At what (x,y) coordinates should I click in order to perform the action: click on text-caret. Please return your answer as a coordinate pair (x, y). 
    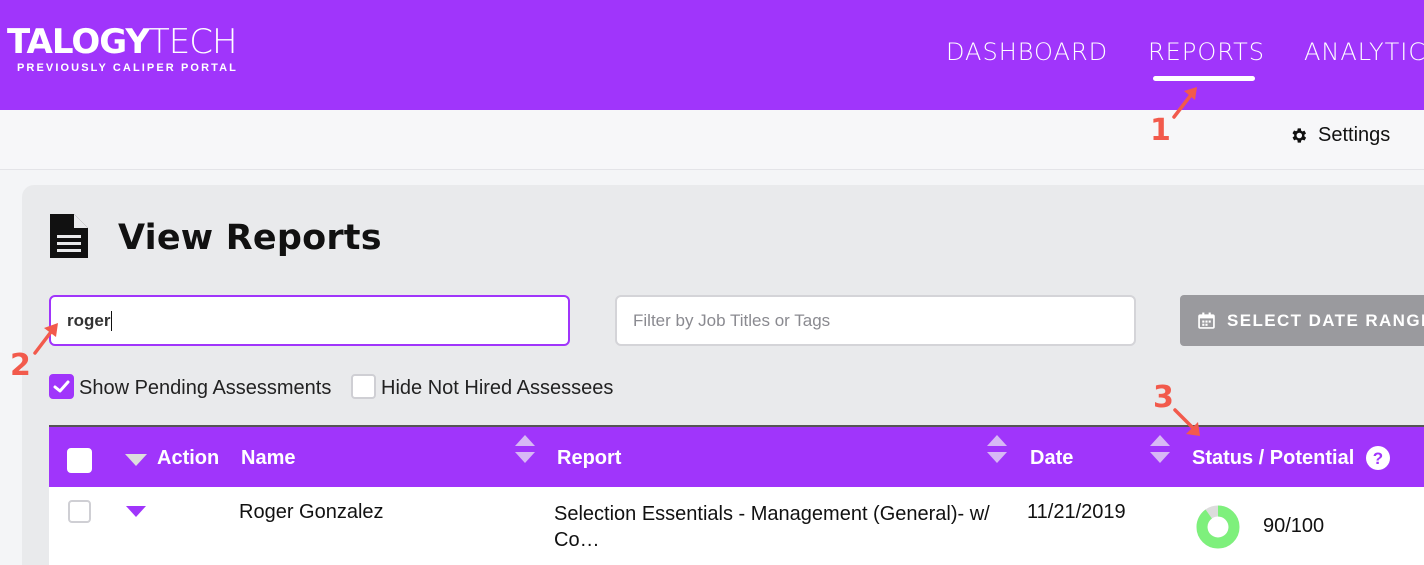
    Looking at the image, I should click on (112, 320).